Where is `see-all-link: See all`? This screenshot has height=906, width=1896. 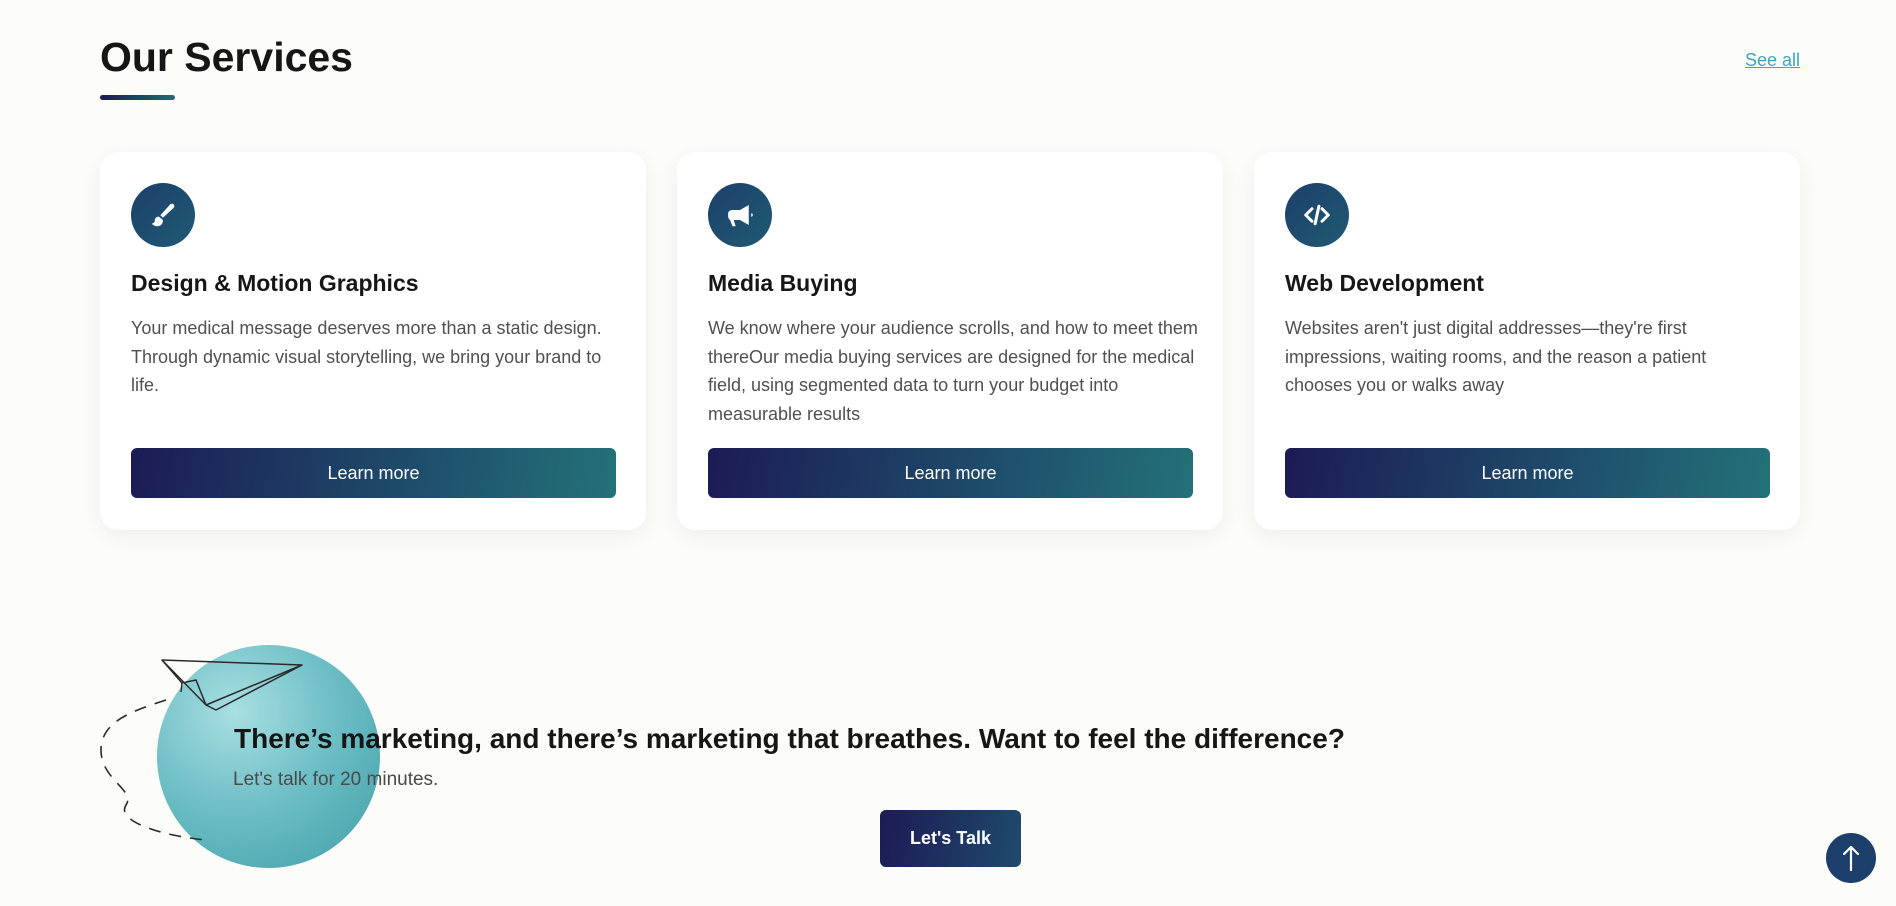 see-all-link: See all is located at coordinates (1772, 60).